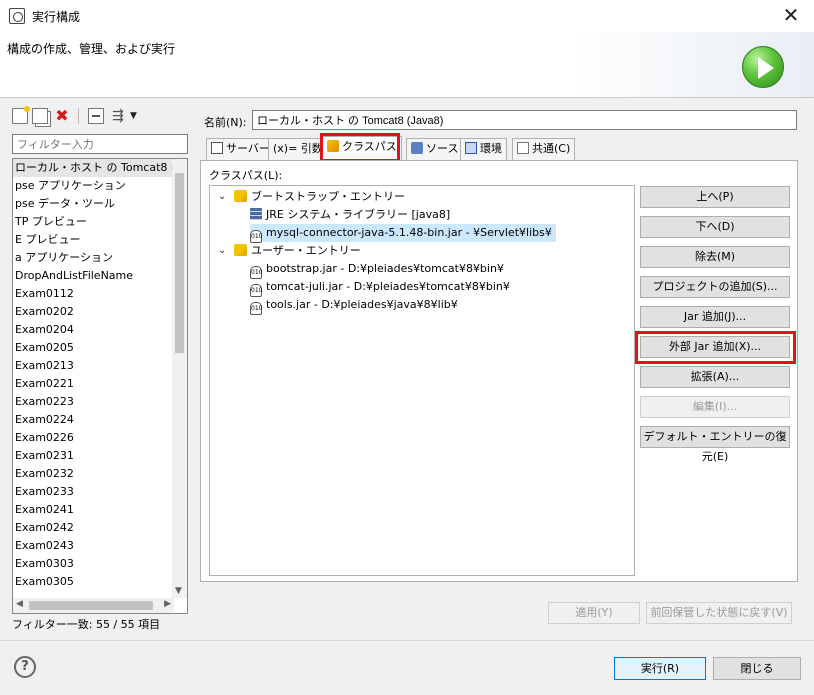 The image size is (814, 695). What do you see at coordinates (96, 116) in the screenshot?
I see `collapse-all-icon` at bounding box center [96, 116].